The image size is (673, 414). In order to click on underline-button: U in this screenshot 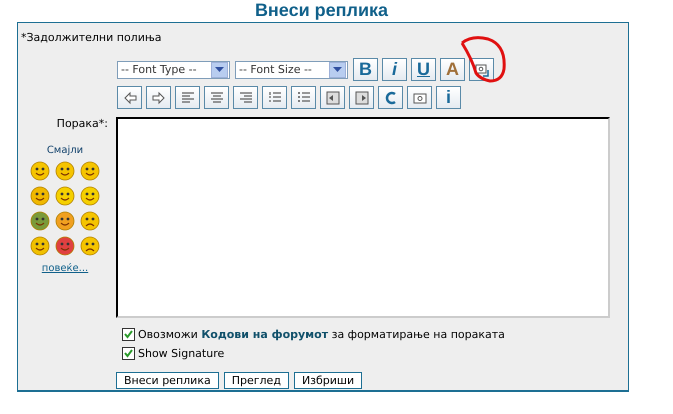, I will do `click(423, 69)`.